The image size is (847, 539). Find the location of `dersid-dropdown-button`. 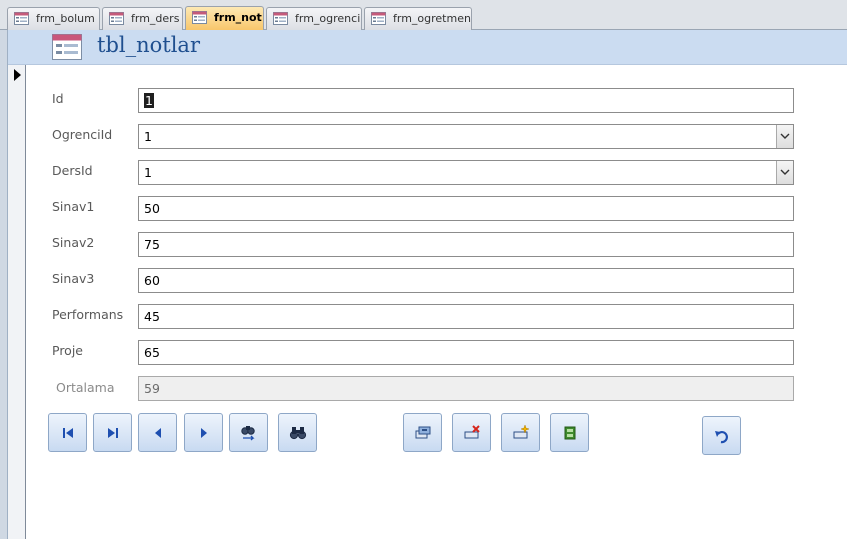

dersid-dropdown-button is located at coordinates (784, 172).